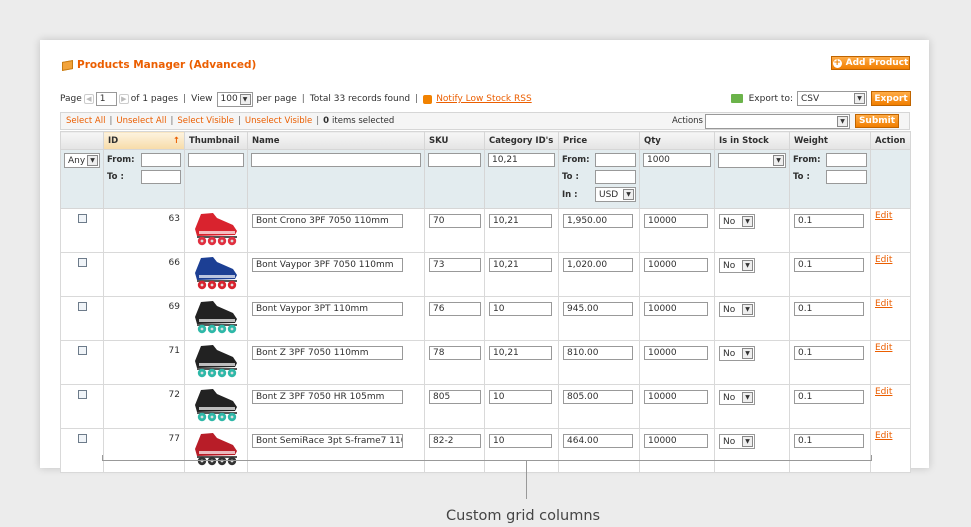 Image resolution: width=971 pixels, height=527 pixels. Describe the element at coordinates (160, 160) in the screenshot. I see `id-from-input` at that location.